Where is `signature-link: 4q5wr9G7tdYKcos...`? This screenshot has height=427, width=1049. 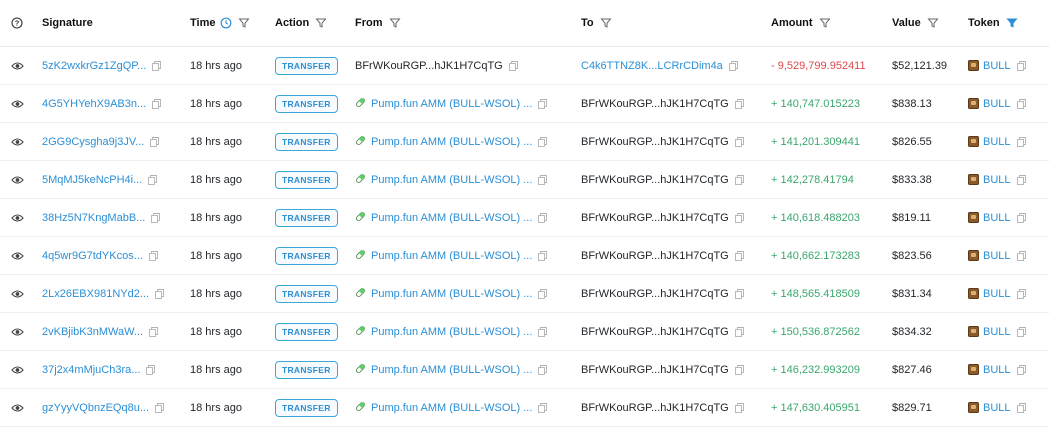
signature-link: 4q5wr9G7tdYKcos... is located at coordinates (92, 256).